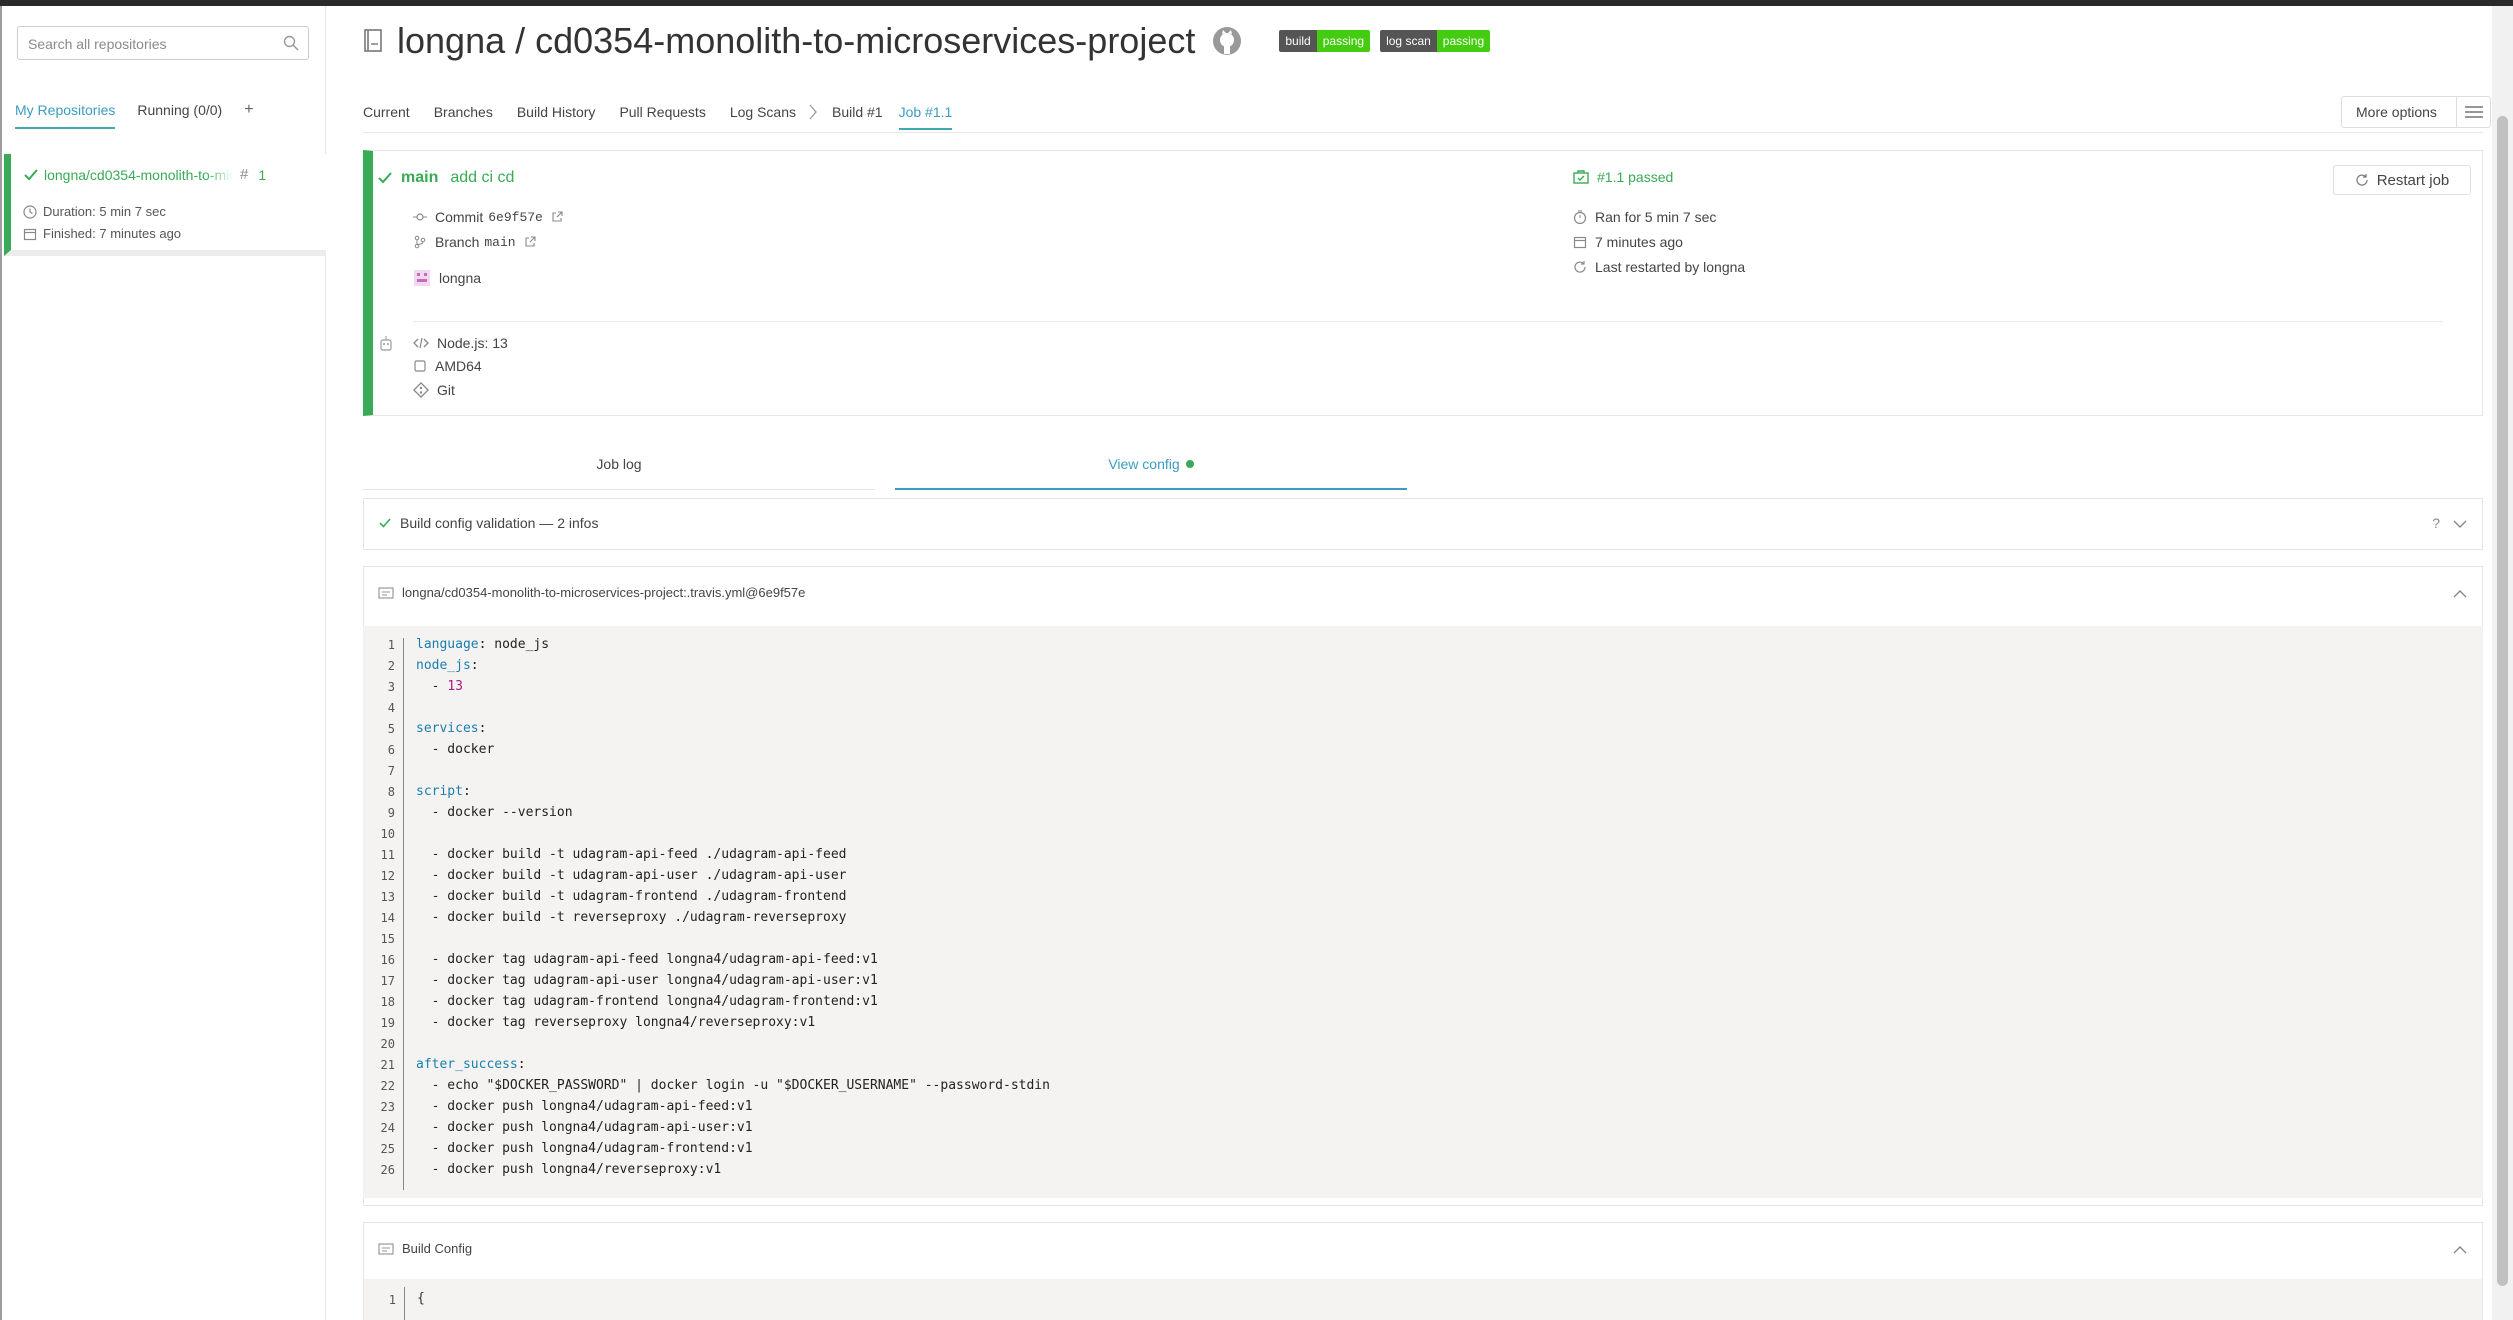  What do you see at coordinates (1325, 41) in the screenshot?
I see `build-status-badge: build passing` at bounding box center [1325, 41].